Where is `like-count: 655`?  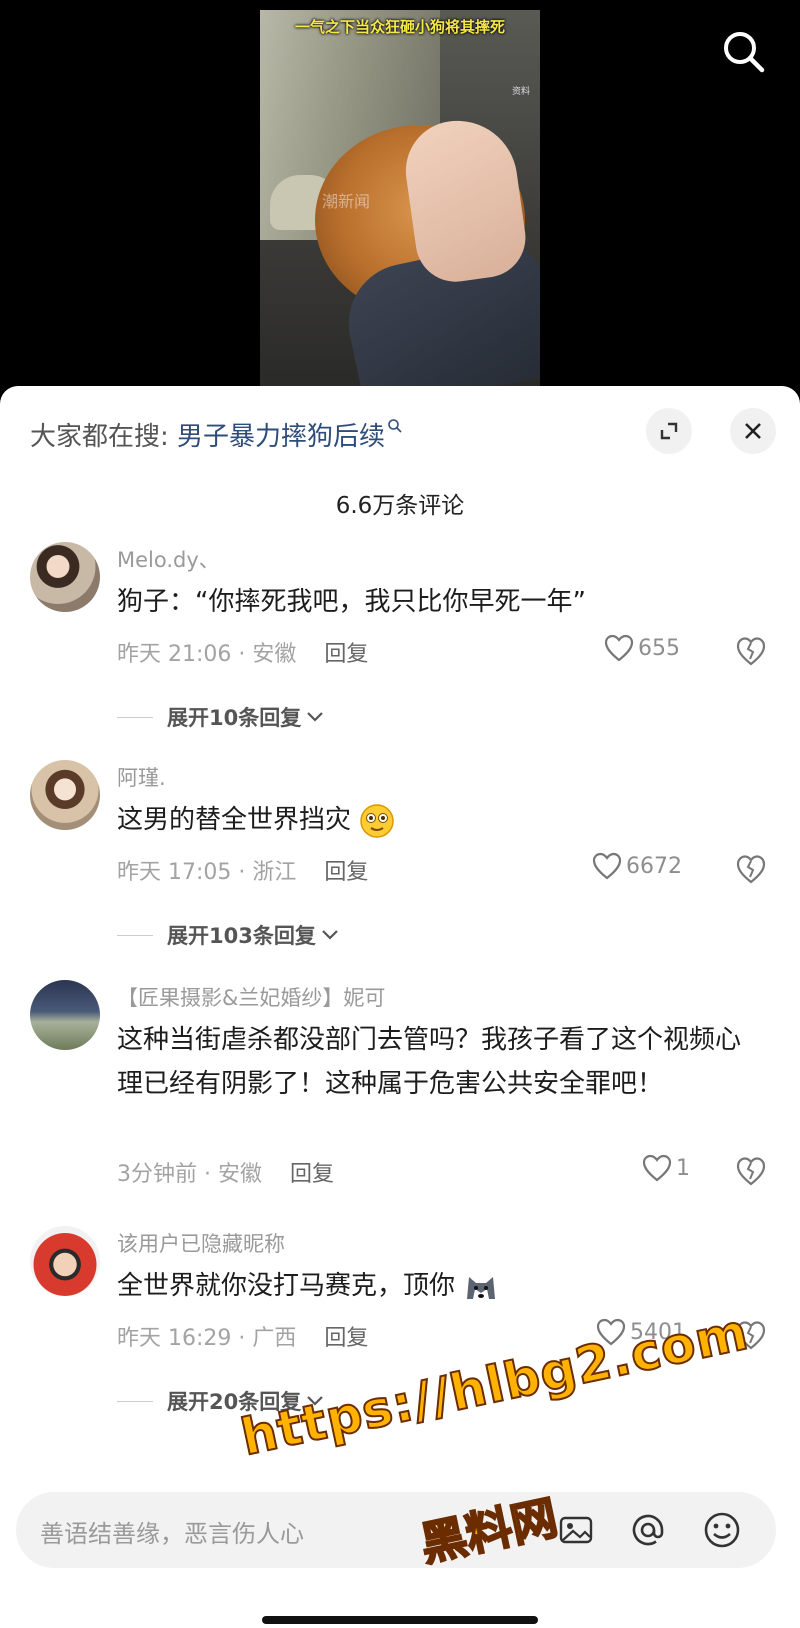 like-count: 655 is located at coordinates (659, 648).